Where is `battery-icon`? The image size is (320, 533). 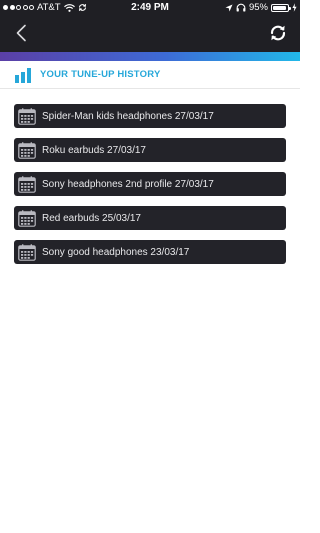
battery-icon is located at coordinates (281, 7).